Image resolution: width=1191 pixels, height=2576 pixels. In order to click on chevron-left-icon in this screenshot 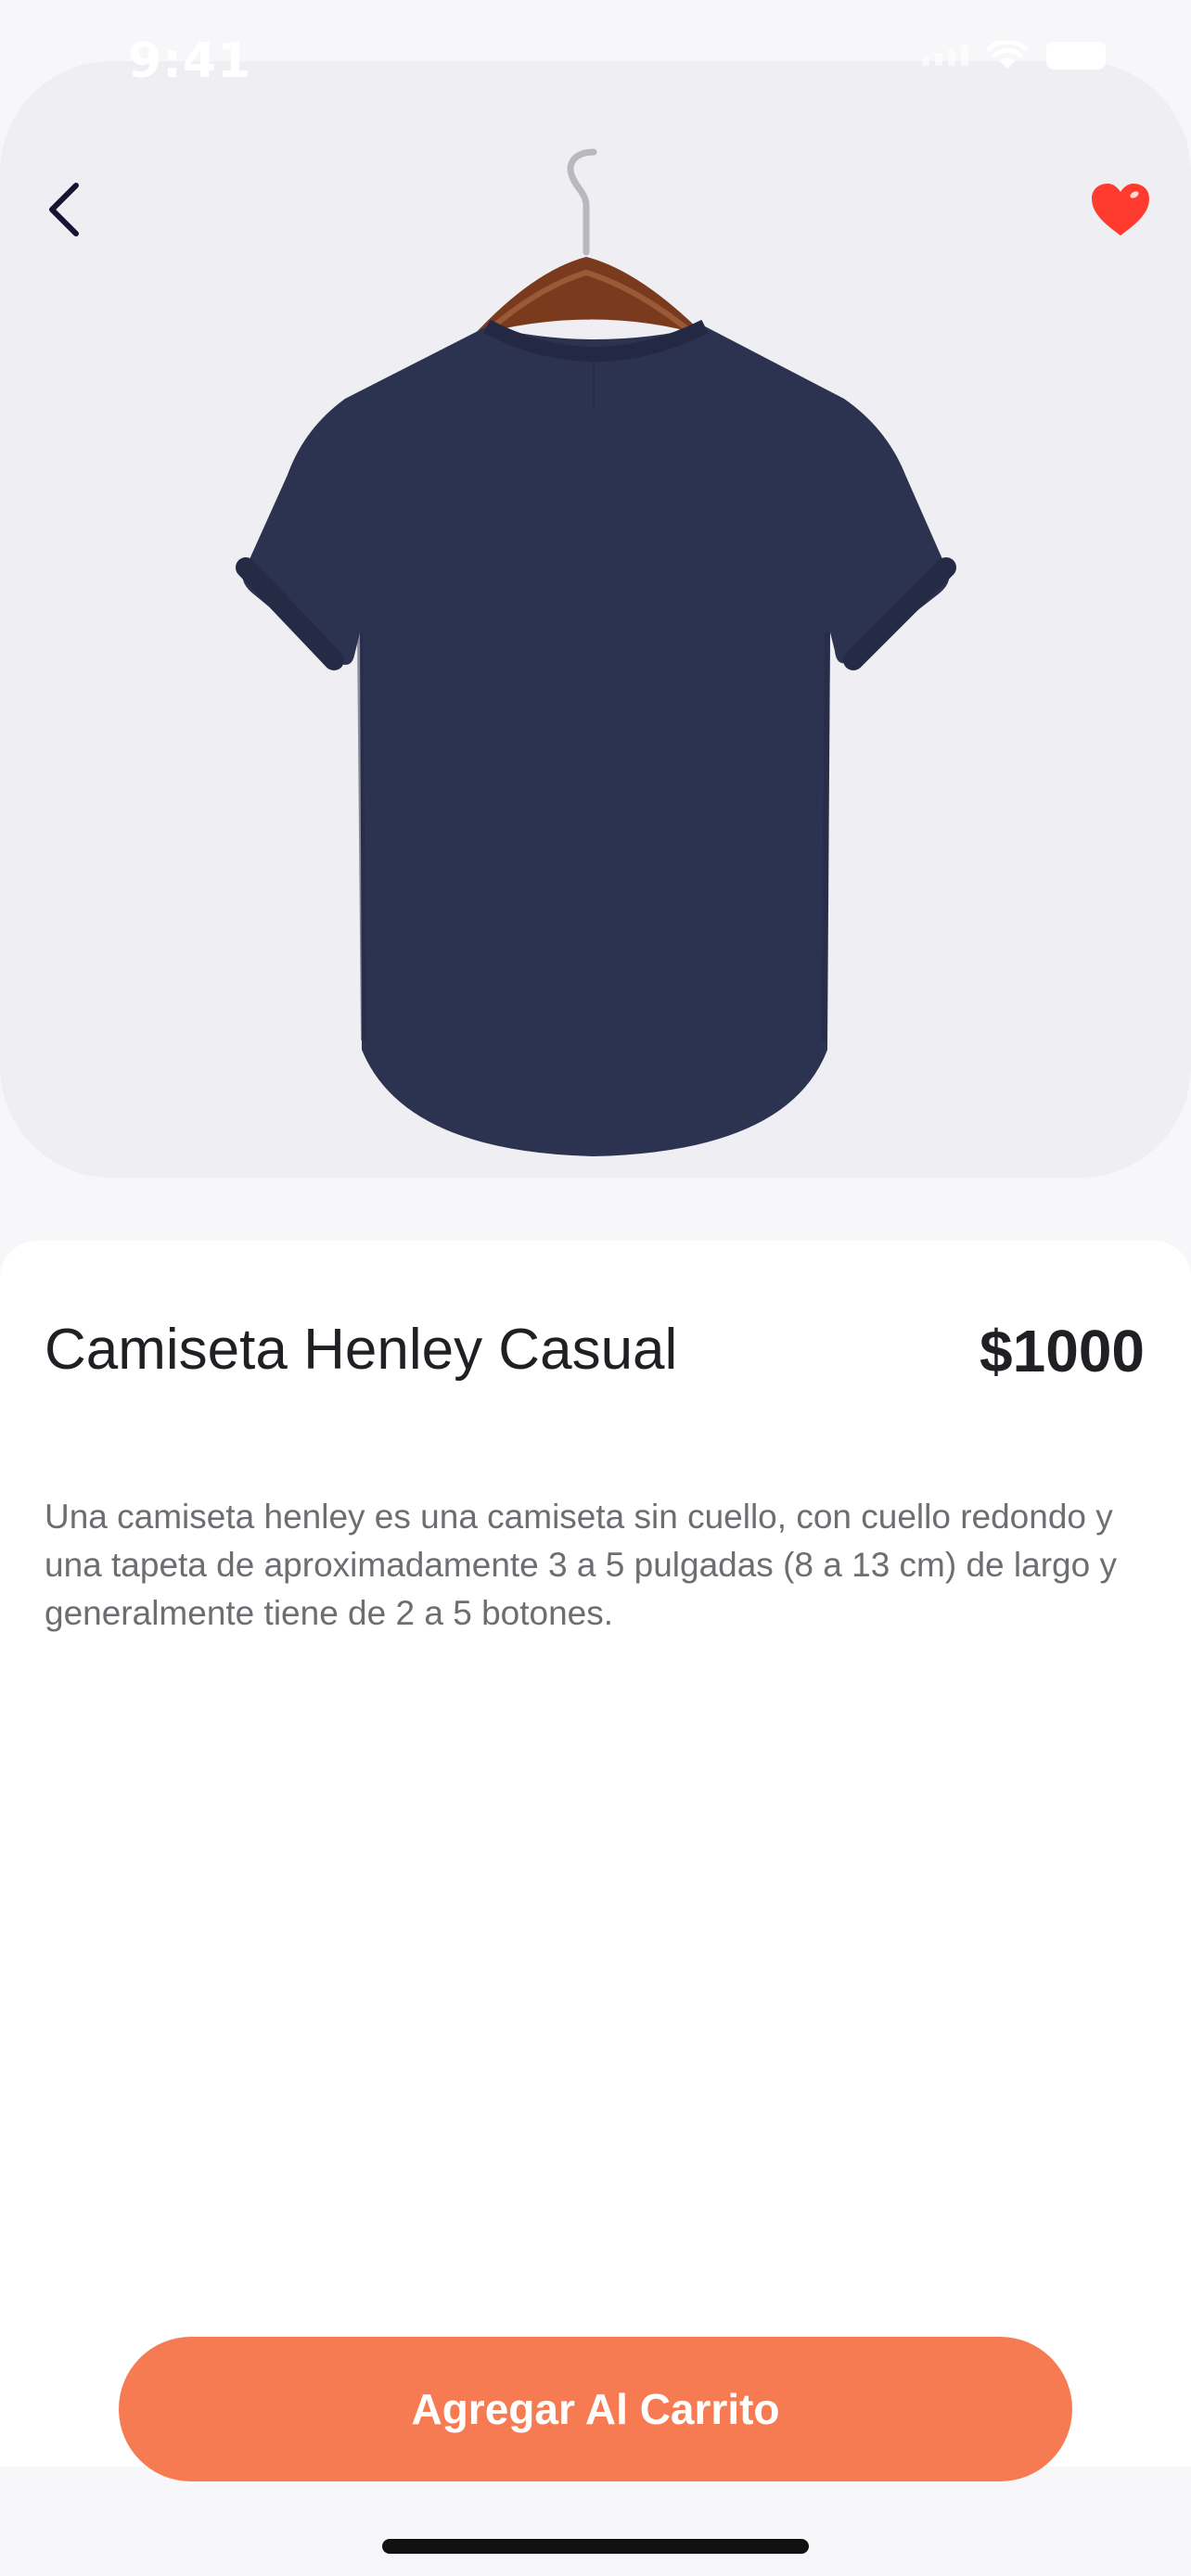, I will do `click(64, 209)`.